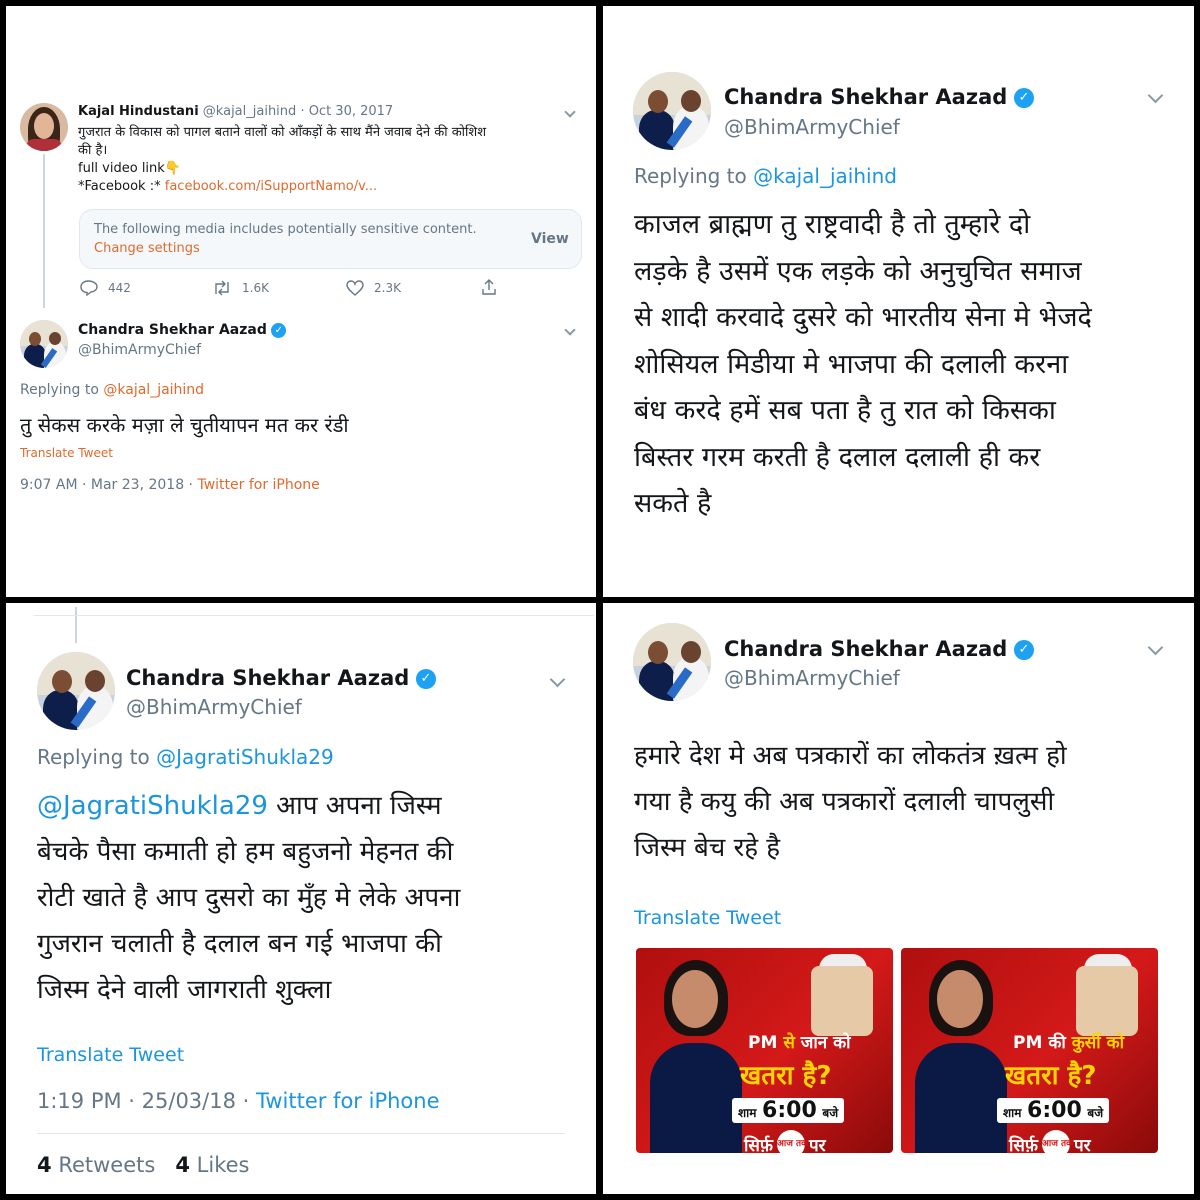 This screenshot has width=1200, height=1200. I want to click on likes-count: 4, so click(182, 1165).